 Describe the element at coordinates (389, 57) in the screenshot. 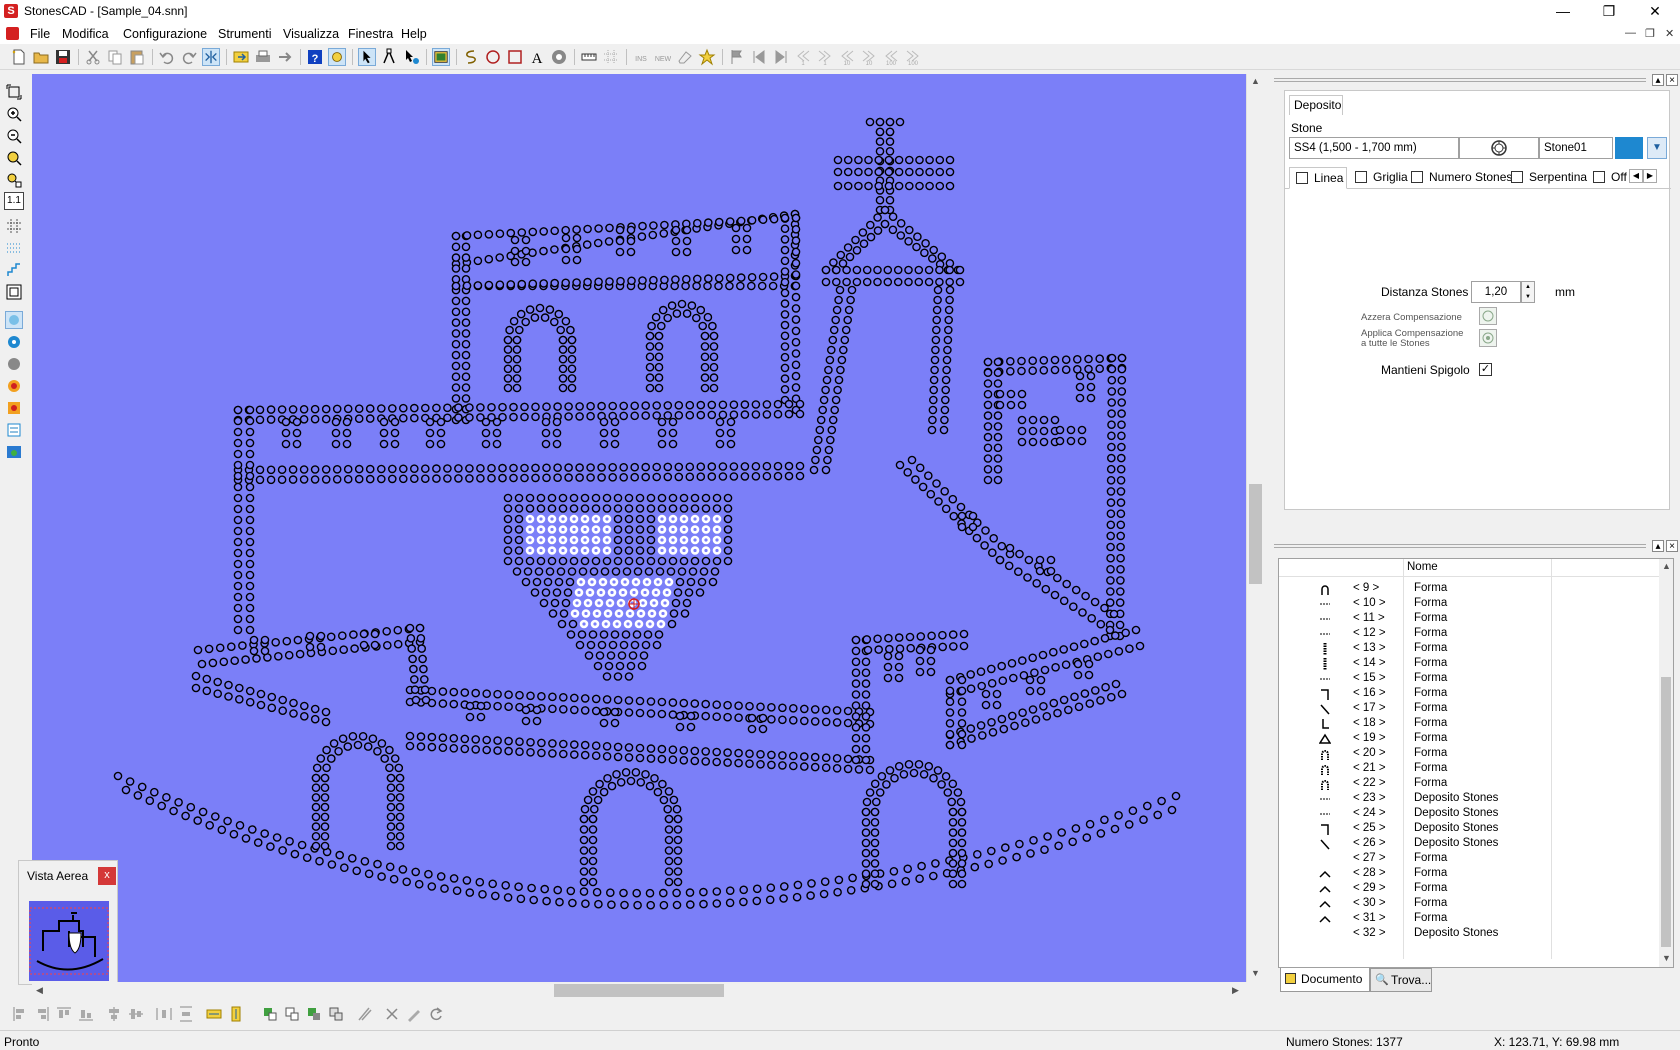

I see `node-edit-icon` at that location.